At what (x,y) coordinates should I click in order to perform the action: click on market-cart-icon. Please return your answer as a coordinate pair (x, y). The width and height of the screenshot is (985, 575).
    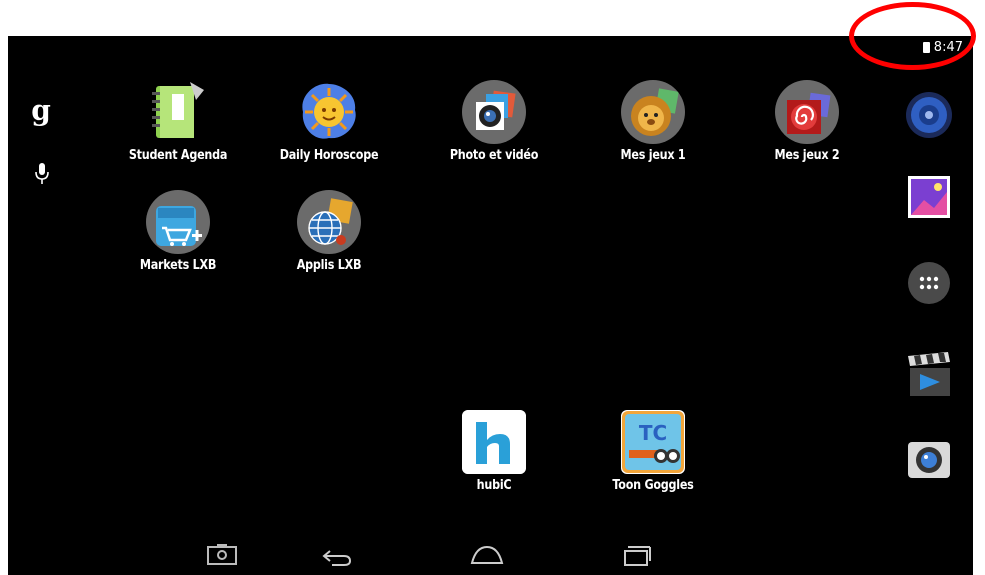
    Looking at the image, I should click on (178, 222).